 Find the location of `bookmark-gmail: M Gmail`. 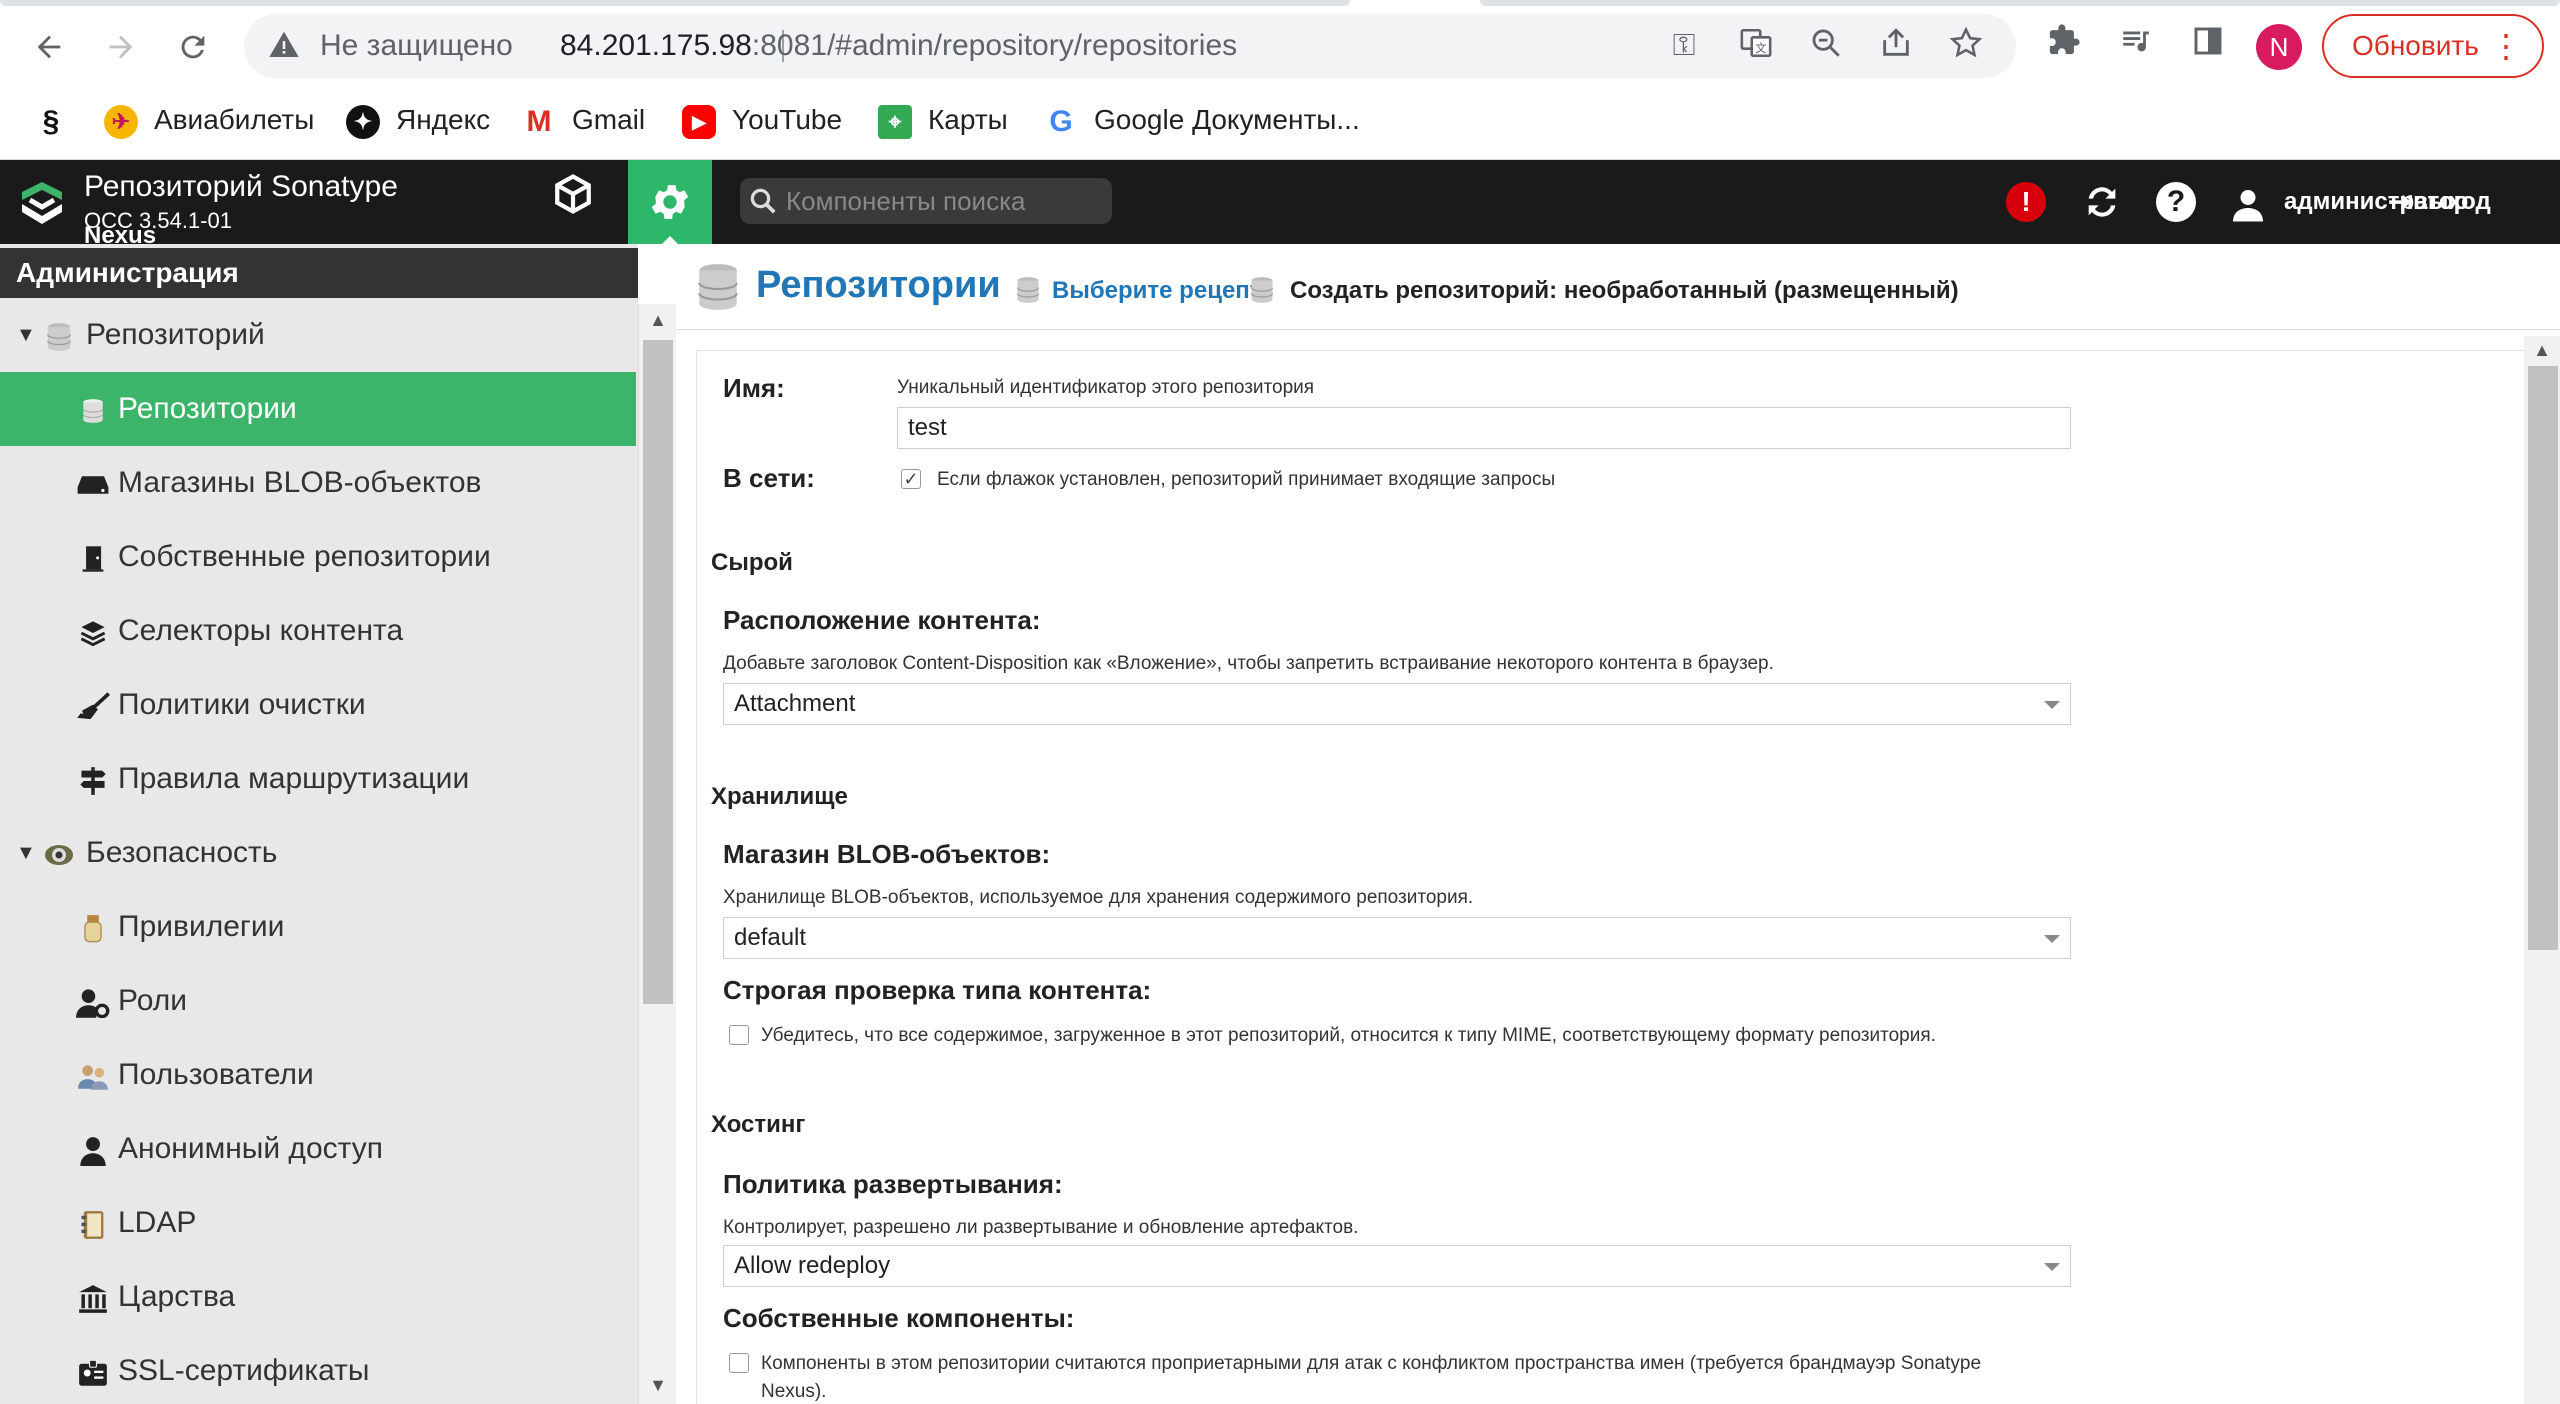

bookmark-gmail: M Gmail is located at coordinates (583, 120).